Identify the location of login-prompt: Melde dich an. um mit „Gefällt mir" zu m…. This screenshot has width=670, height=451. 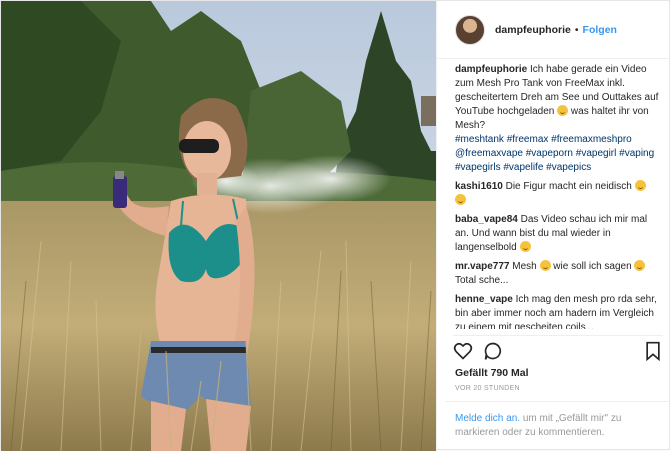
(557, 420).